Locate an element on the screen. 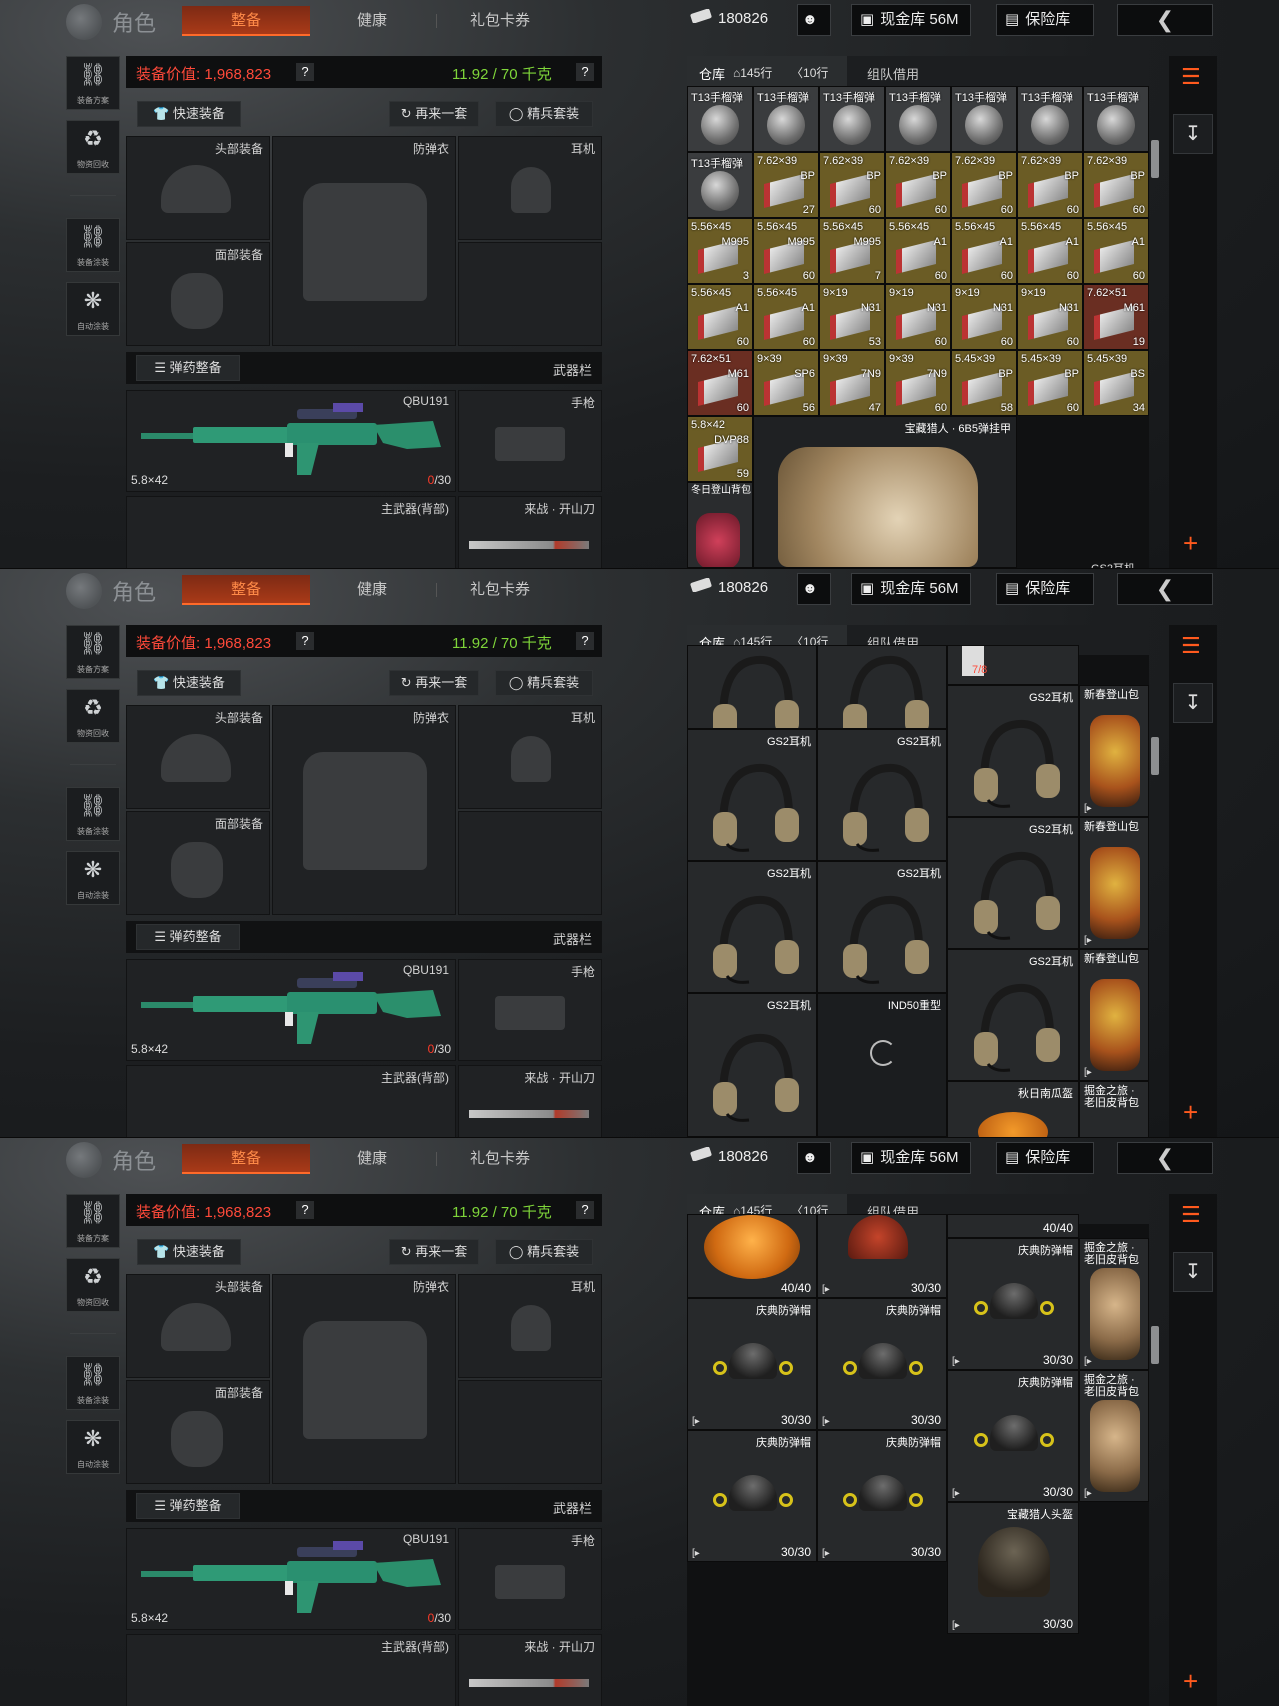  inventory-item: 5.56×45 M995 60 is located at coordinates (786, 251).